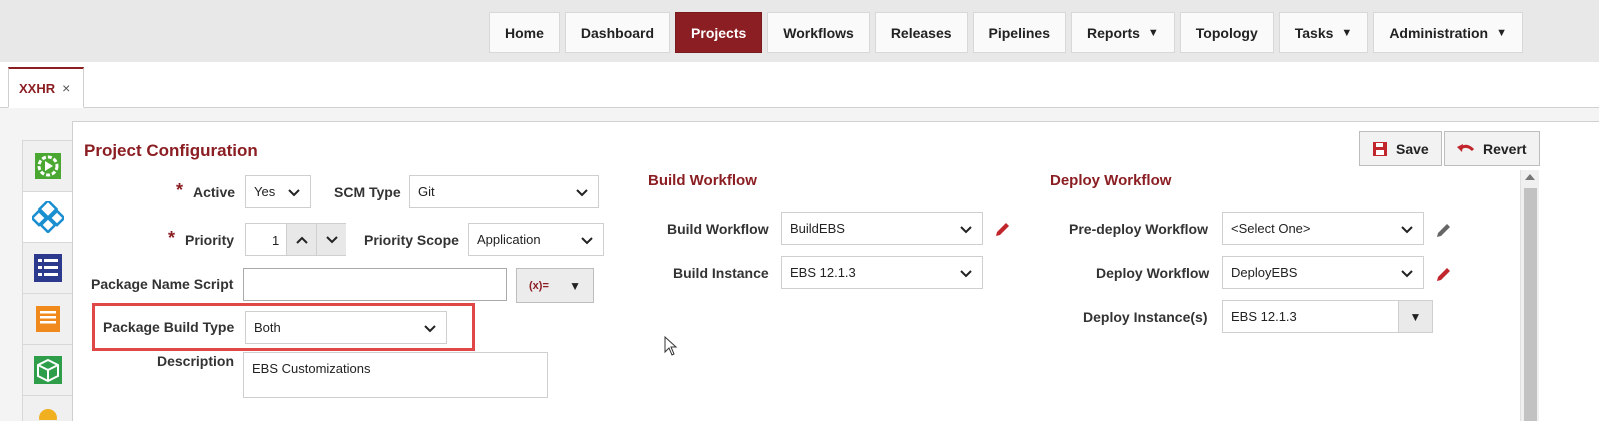 The image size is (1599, 421). Describe the element at coordinates (671, 346) in the screenshot. I see `mouse-cursor-icon` at that location.